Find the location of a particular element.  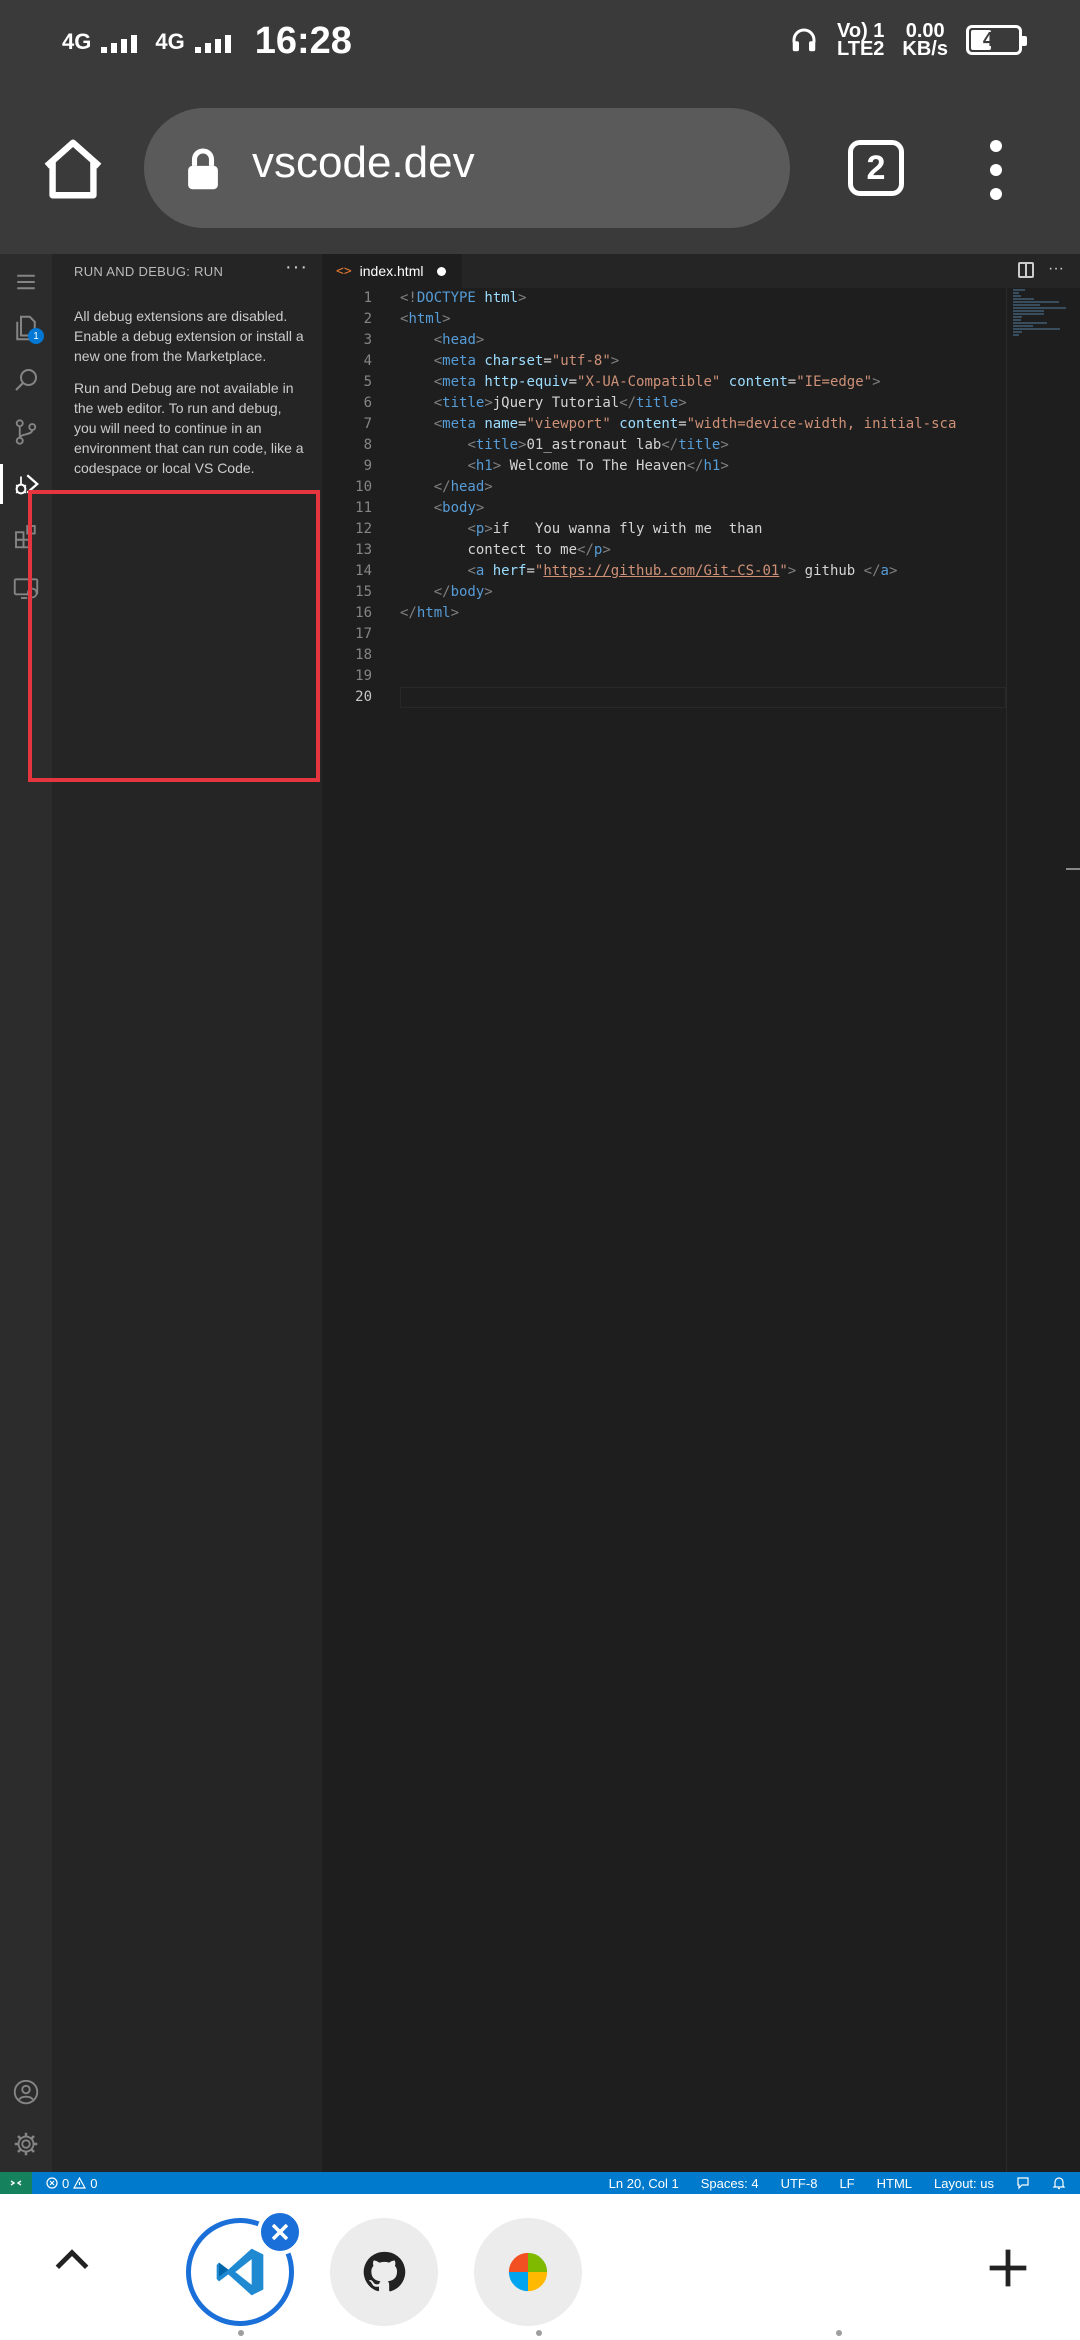

code-line: 4 <meta charset="utf-8"> is located at coordinates (664, 361).